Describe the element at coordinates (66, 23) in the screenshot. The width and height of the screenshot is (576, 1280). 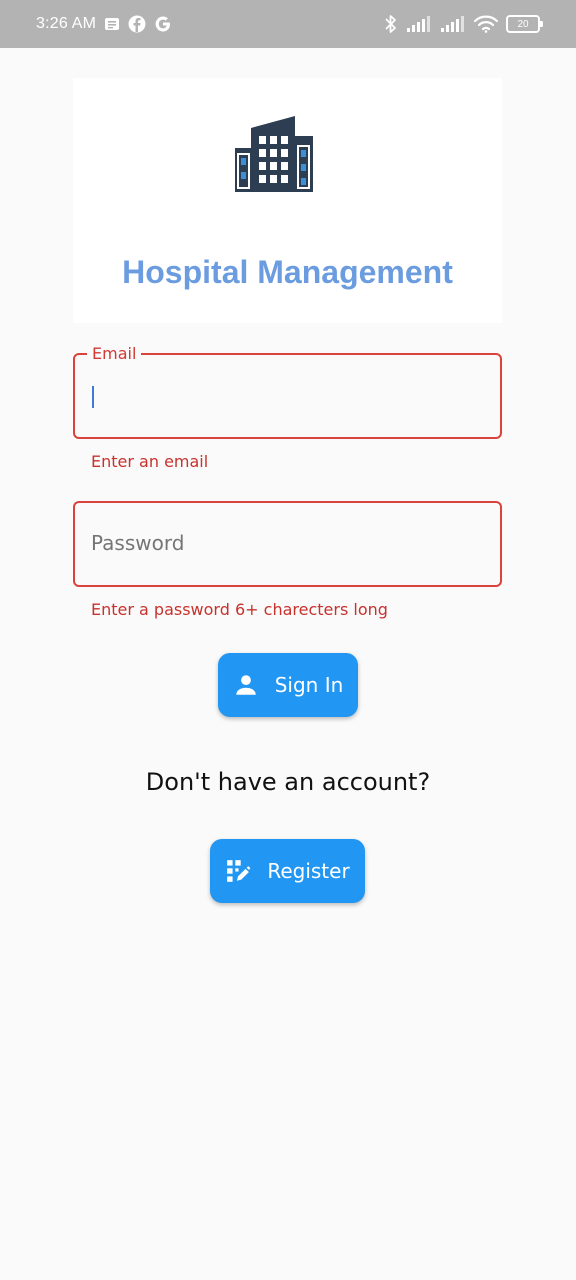
I see `status-time: 3:26 AM` at that location.